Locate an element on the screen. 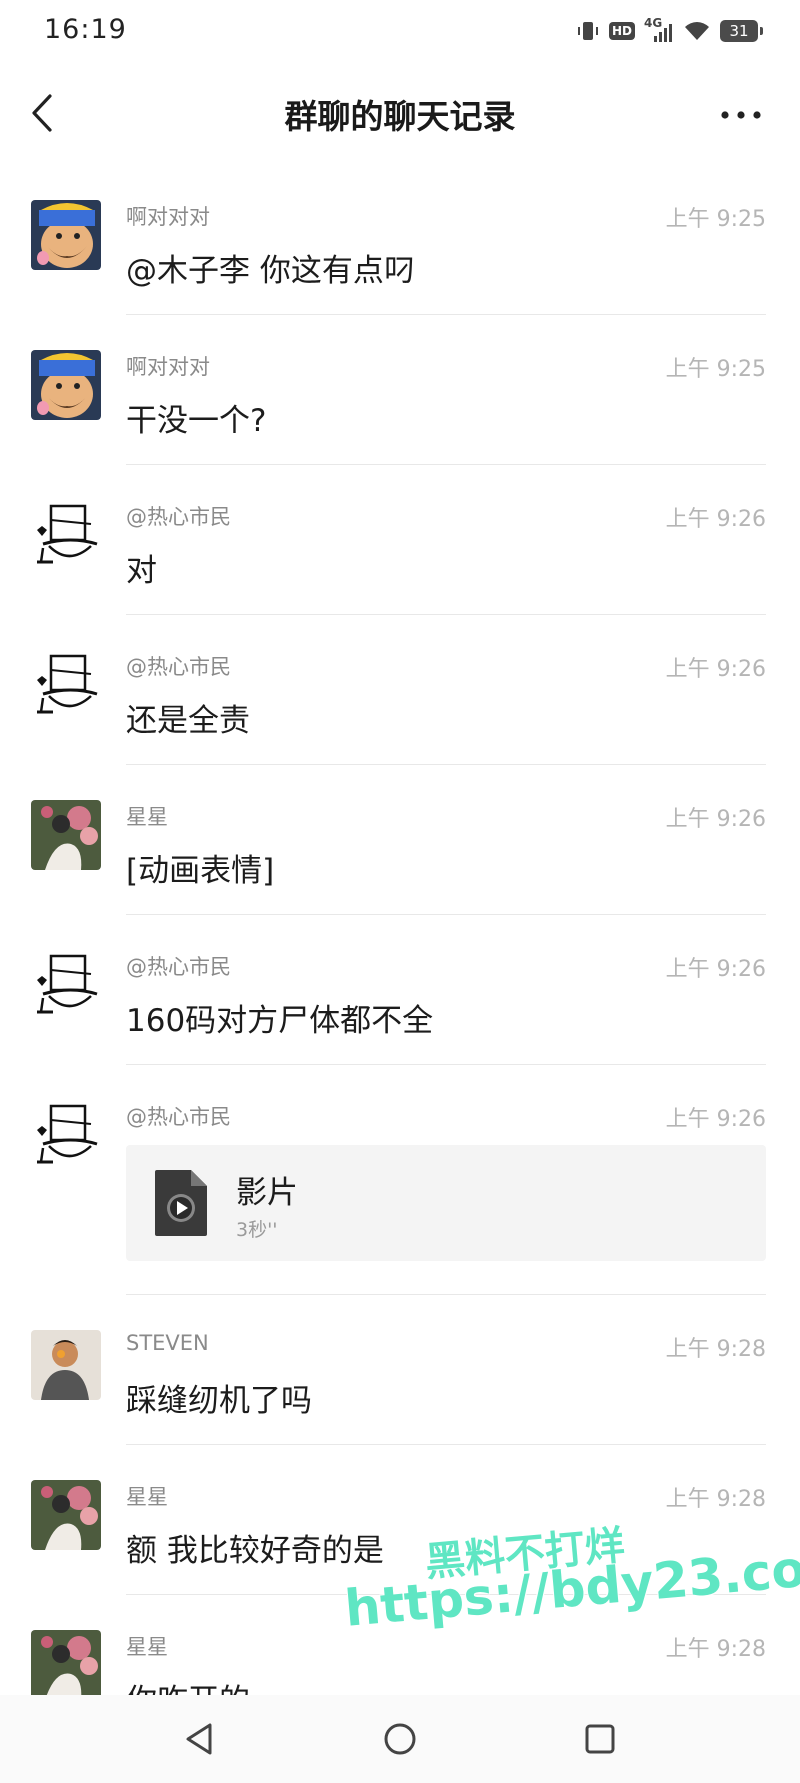 The image size is (800, 1783). triangle-back-icon is located at coordinates (199, 1739).